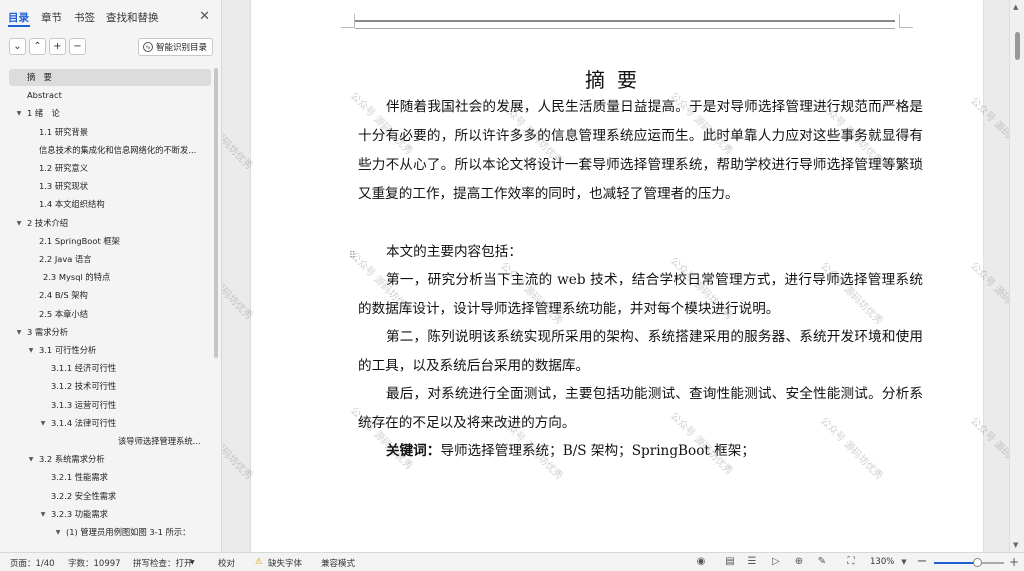 Image resolution: width=1024 pixels, height=571 pixels. I want to click on toc-item: (1) 管理员用例图如图 3-1 所示：, so click(138, 532).